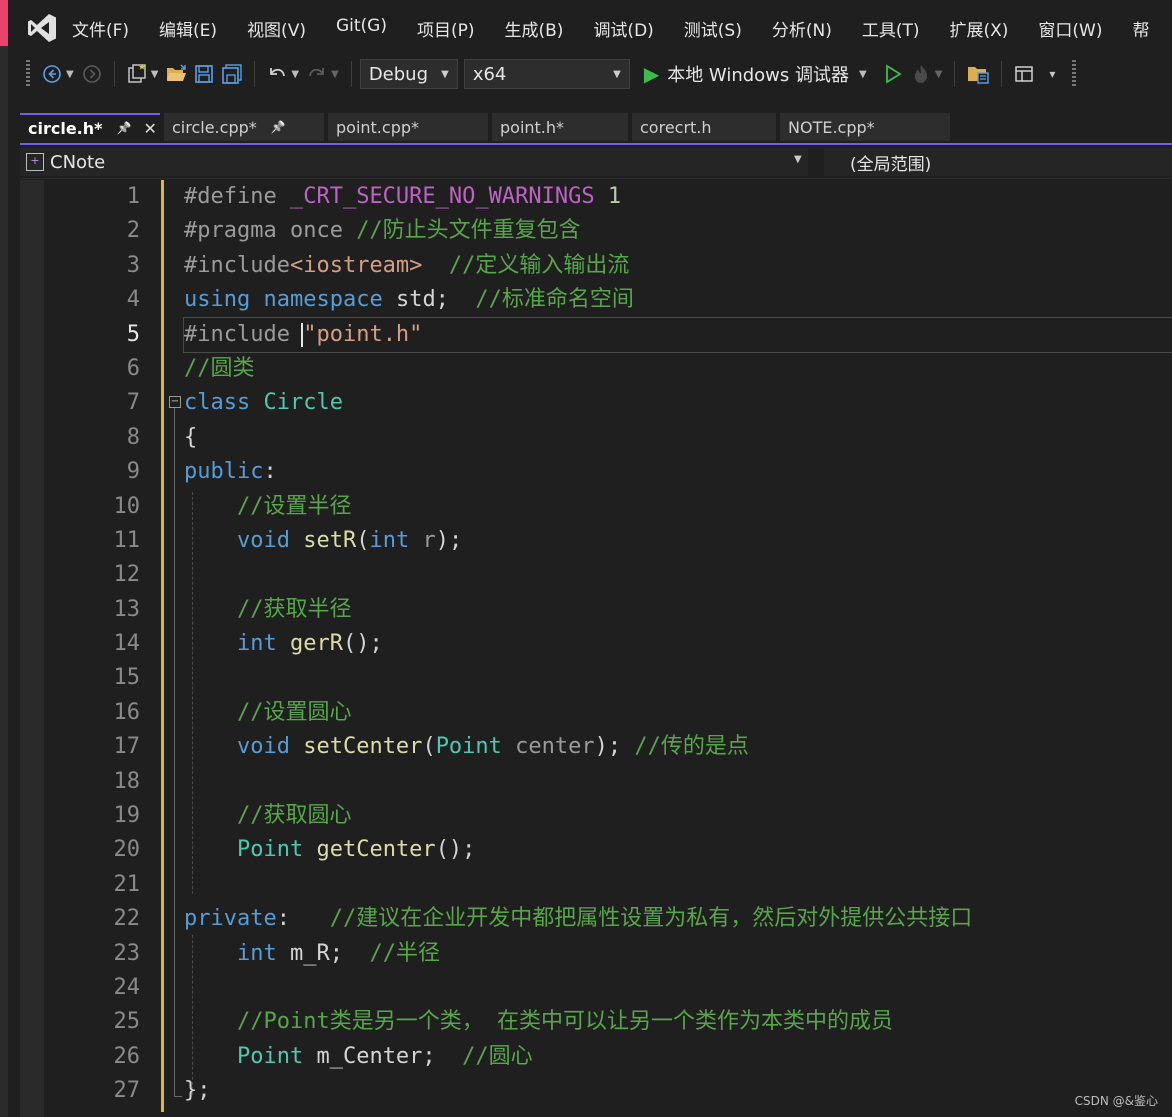 This screenshot has width=1172, height=1117. Describe the element at coordinates (802, 28) in the screenshot. I see `menu-item: 分析(N)` at that location.